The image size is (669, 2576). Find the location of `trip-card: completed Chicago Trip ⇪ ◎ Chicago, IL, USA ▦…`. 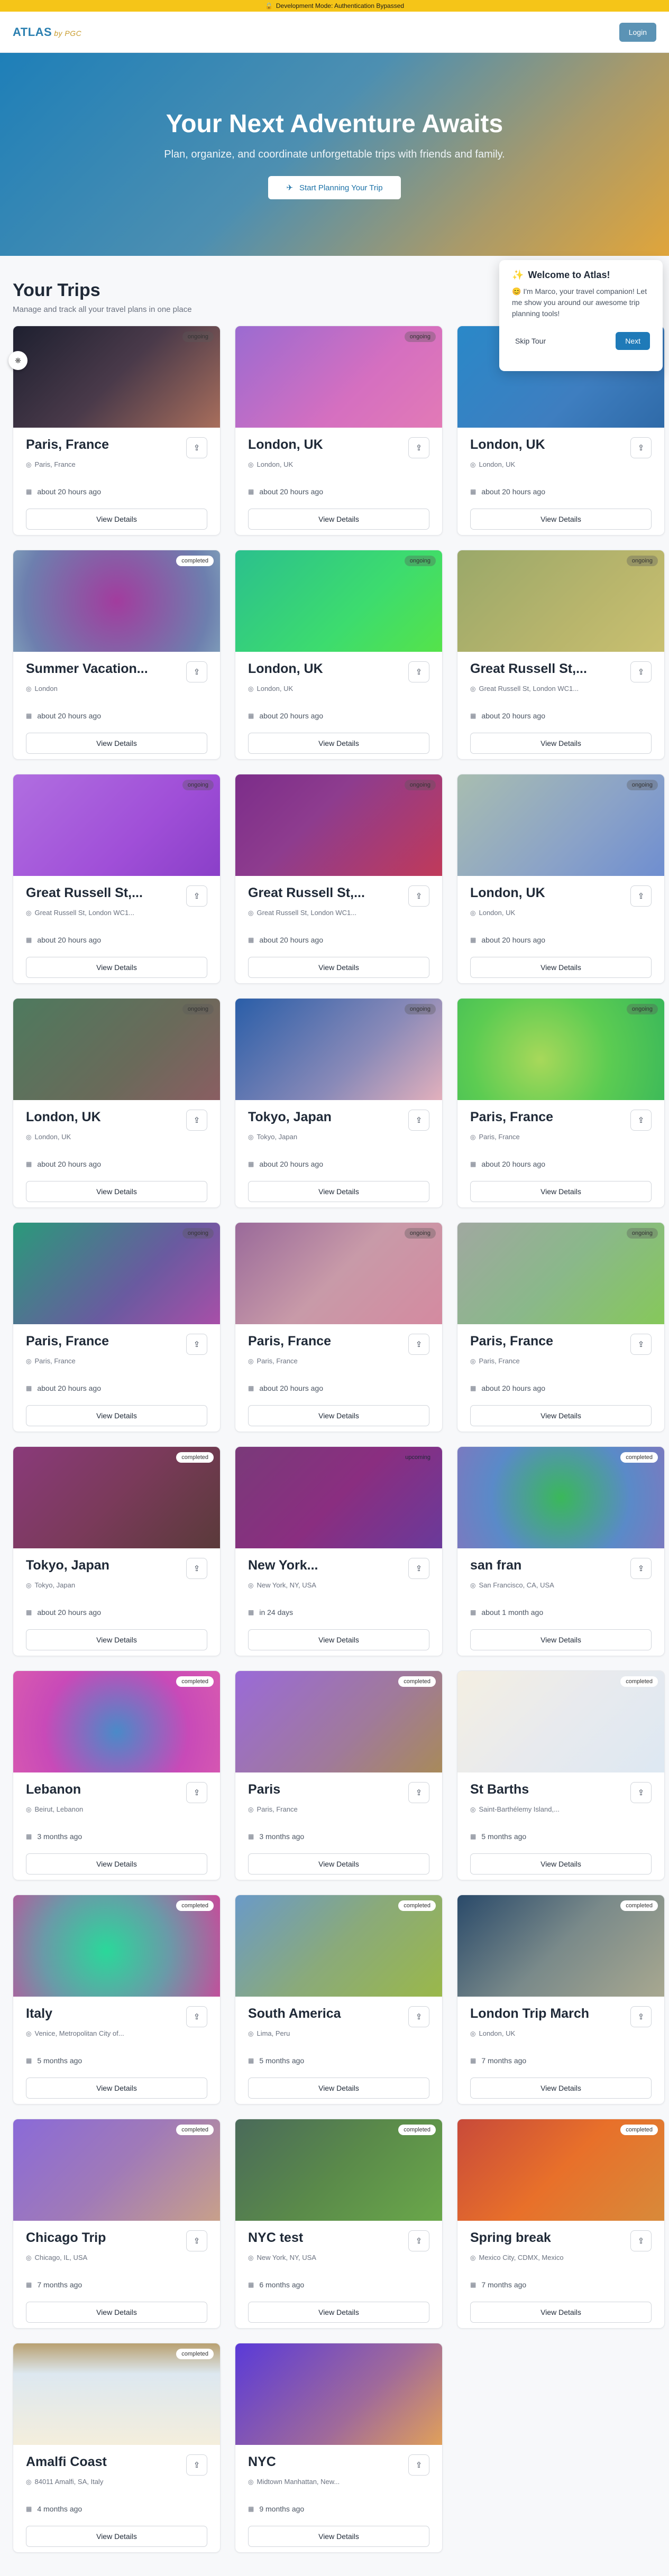

trip-card: completed Chicago Trip ⇪ ◎ Chicago, IL, USA ▦… is located at coordinates (117, 2224).